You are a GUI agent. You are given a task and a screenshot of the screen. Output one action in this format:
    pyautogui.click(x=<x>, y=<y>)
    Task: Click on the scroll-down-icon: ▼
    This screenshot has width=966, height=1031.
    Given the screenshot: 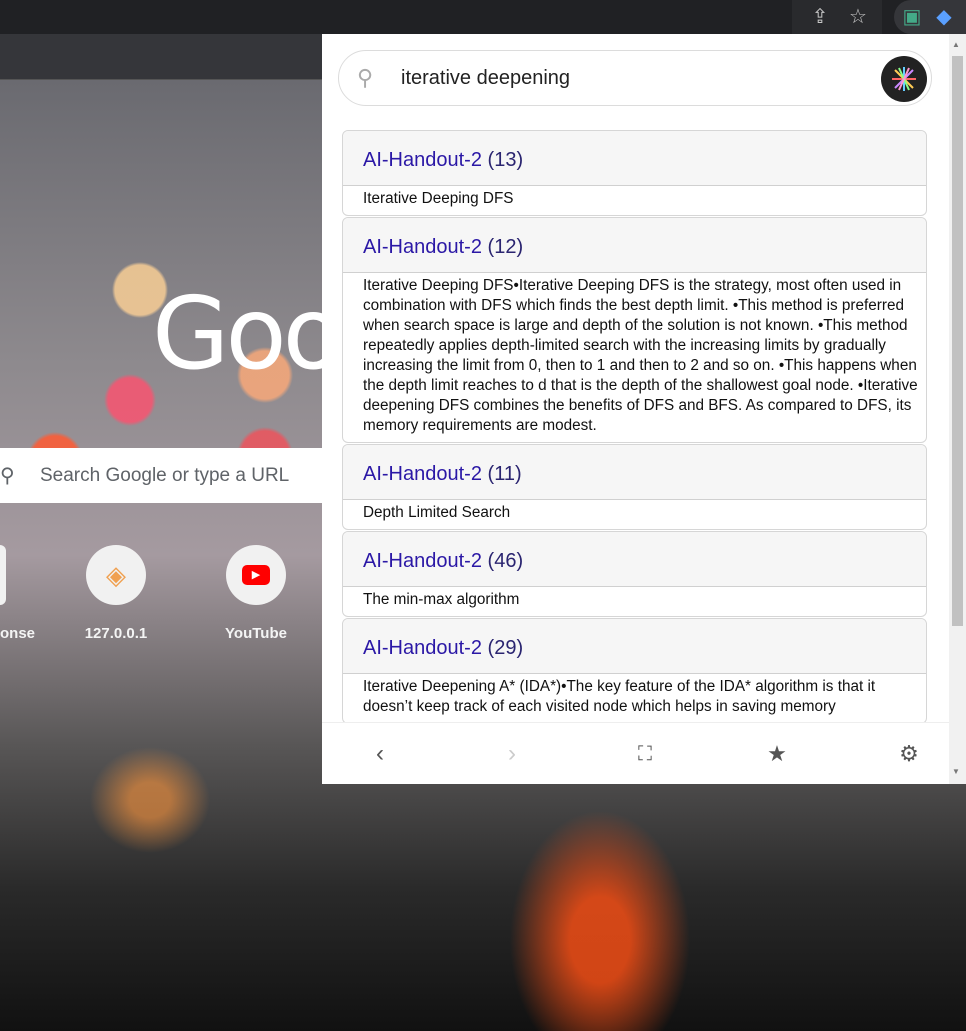 What is the action you would take?
    pyautogui.click(x=956, y=771)
    